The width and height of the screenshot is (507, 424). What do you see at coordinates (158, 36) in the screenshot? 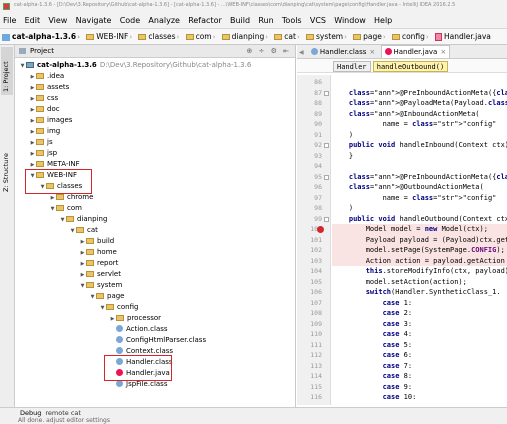
I see `nav-crumb-classes: classes›` at bounding box center [158, 36].